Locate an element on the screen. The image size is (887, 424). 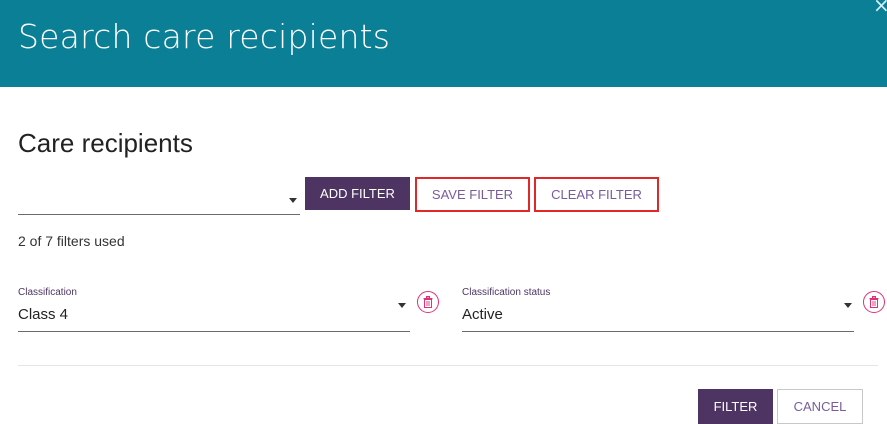
classification-select: Classification Class 4 is located at coordinates (214, 309).